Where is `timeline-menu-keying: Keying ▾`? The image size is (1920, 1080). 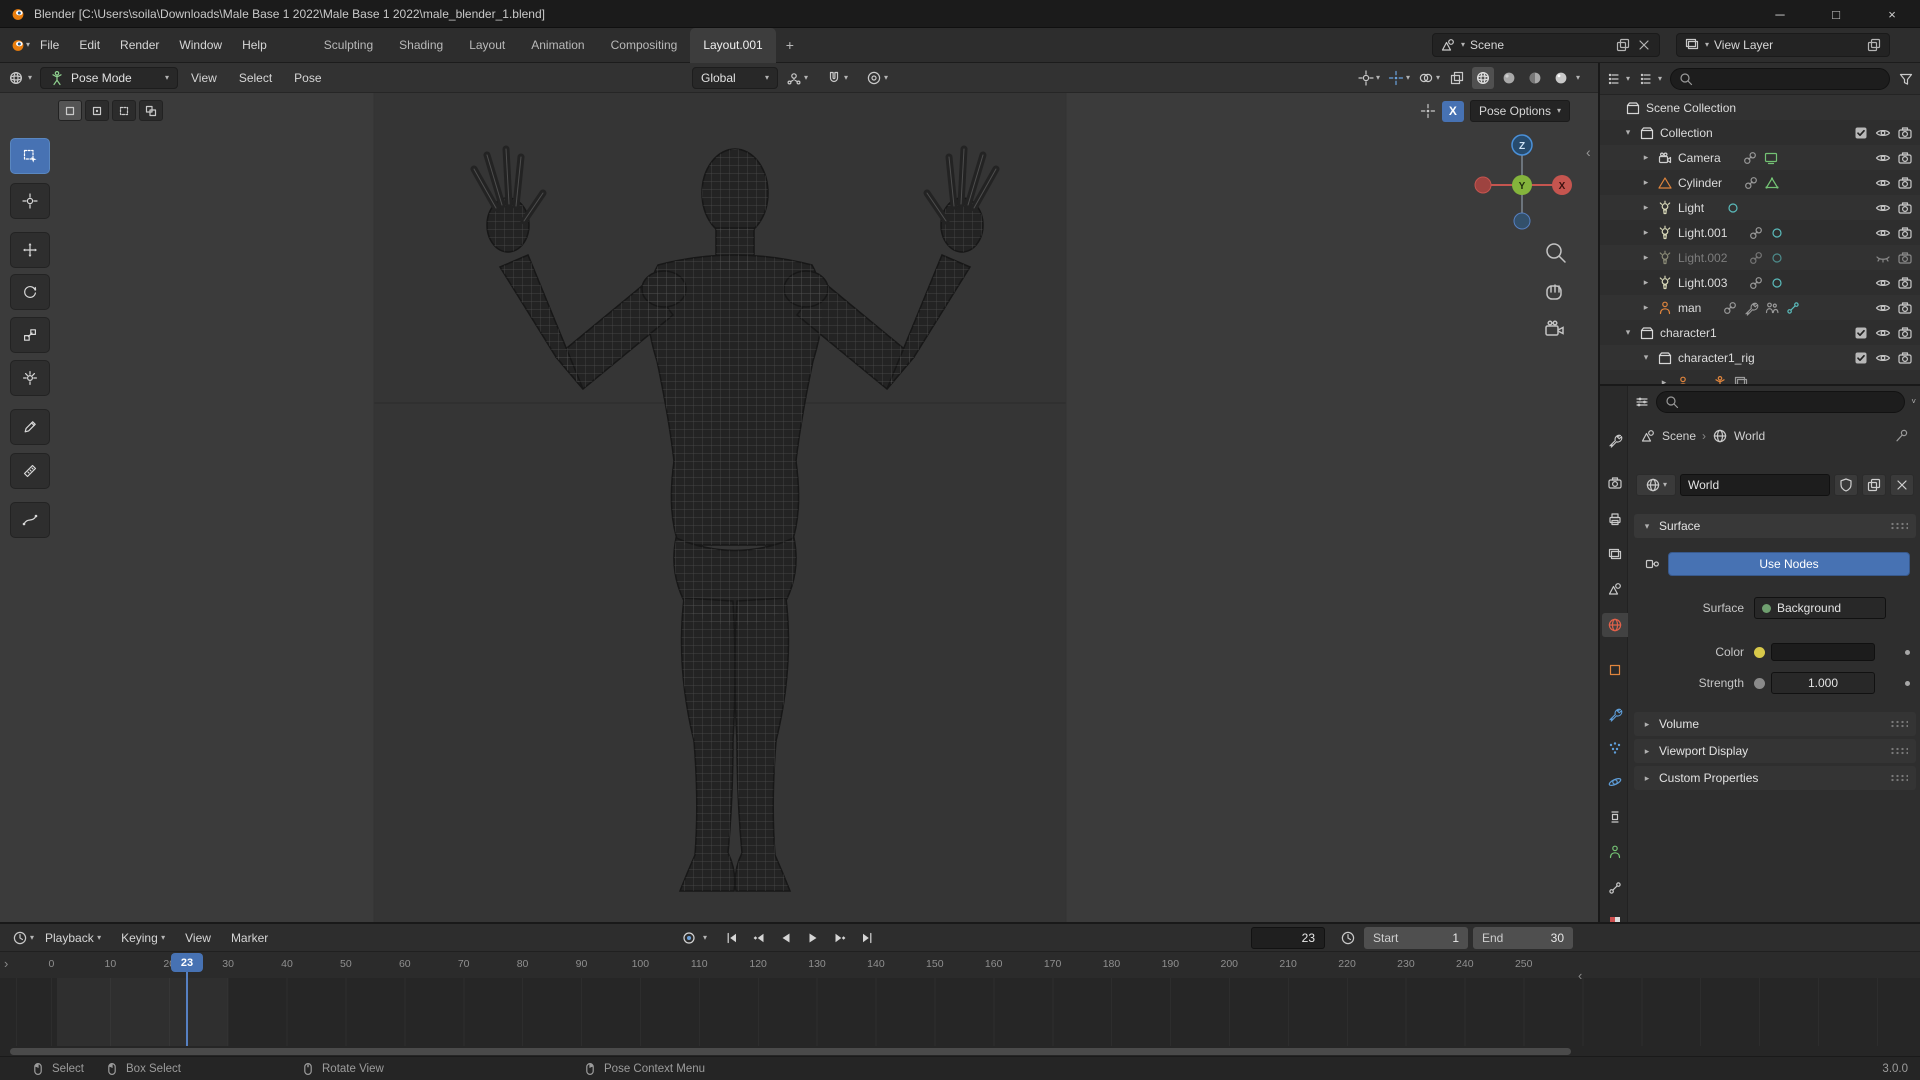
timeline-menu-keying: Keying ▾ is located at coordinates (143, 938).